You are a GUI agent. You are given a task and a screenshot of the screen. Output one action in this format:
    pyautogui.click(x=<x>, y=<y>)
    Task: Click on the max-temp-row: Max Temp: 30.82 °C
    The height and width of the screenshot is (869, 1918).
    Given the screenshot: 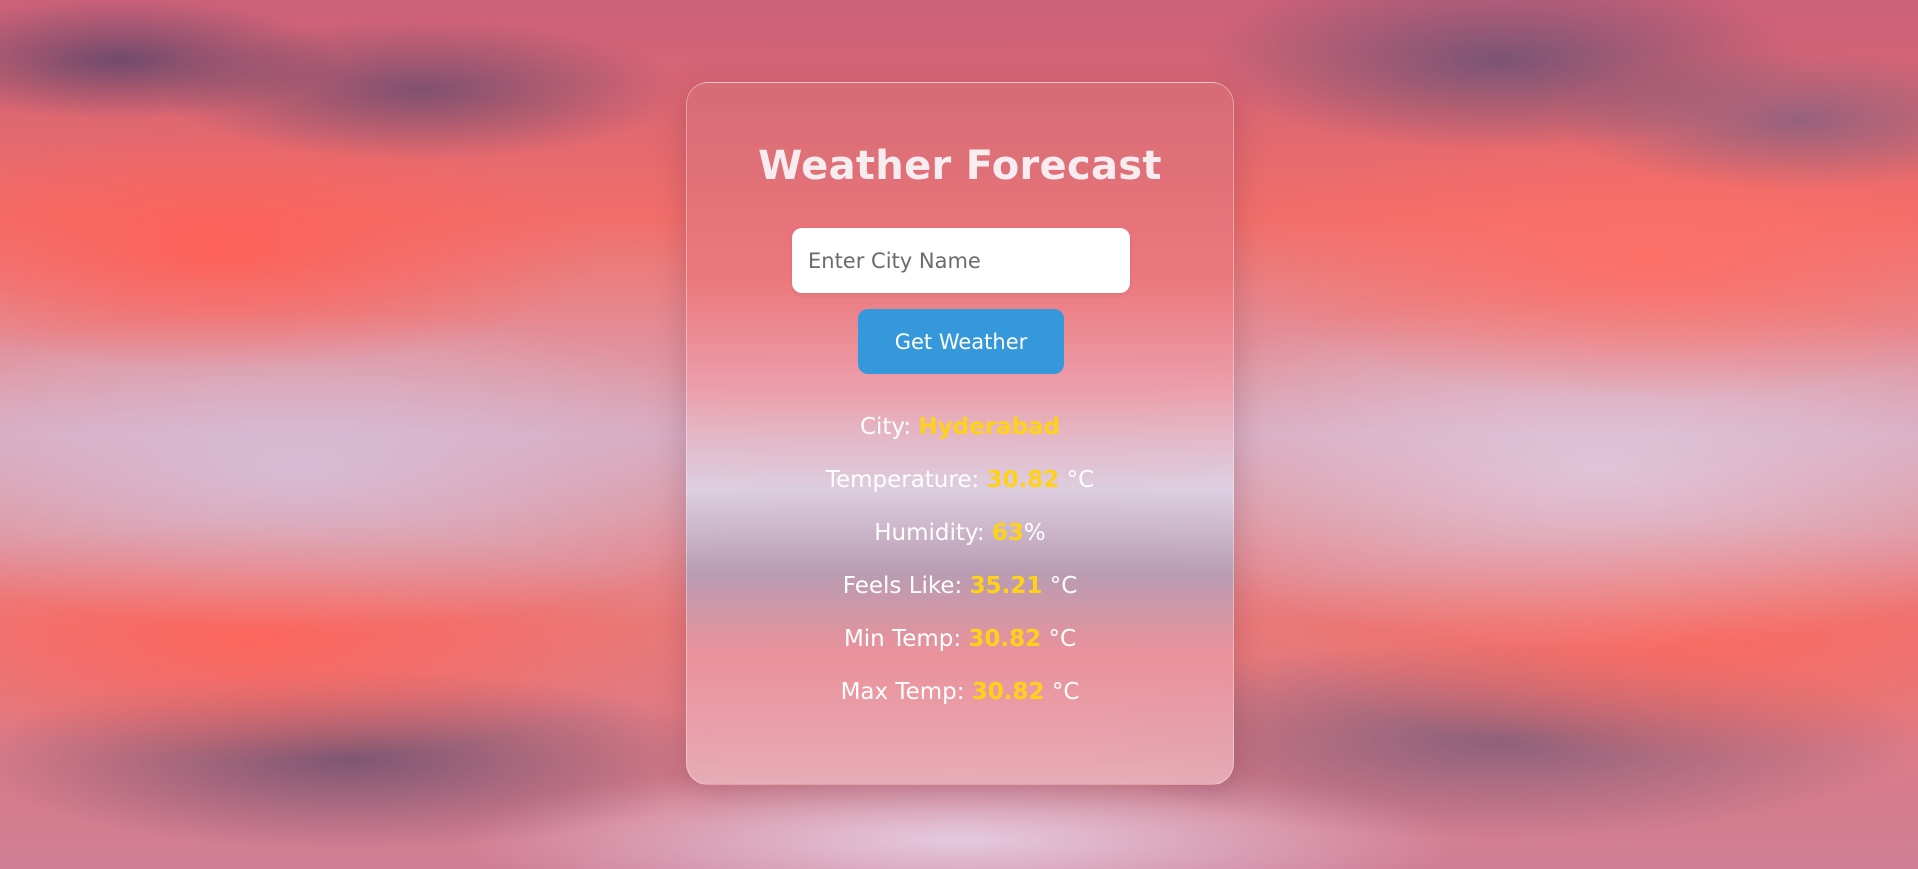 What is the action you would take?
    pyautogui.click(x=960, y=692)
    